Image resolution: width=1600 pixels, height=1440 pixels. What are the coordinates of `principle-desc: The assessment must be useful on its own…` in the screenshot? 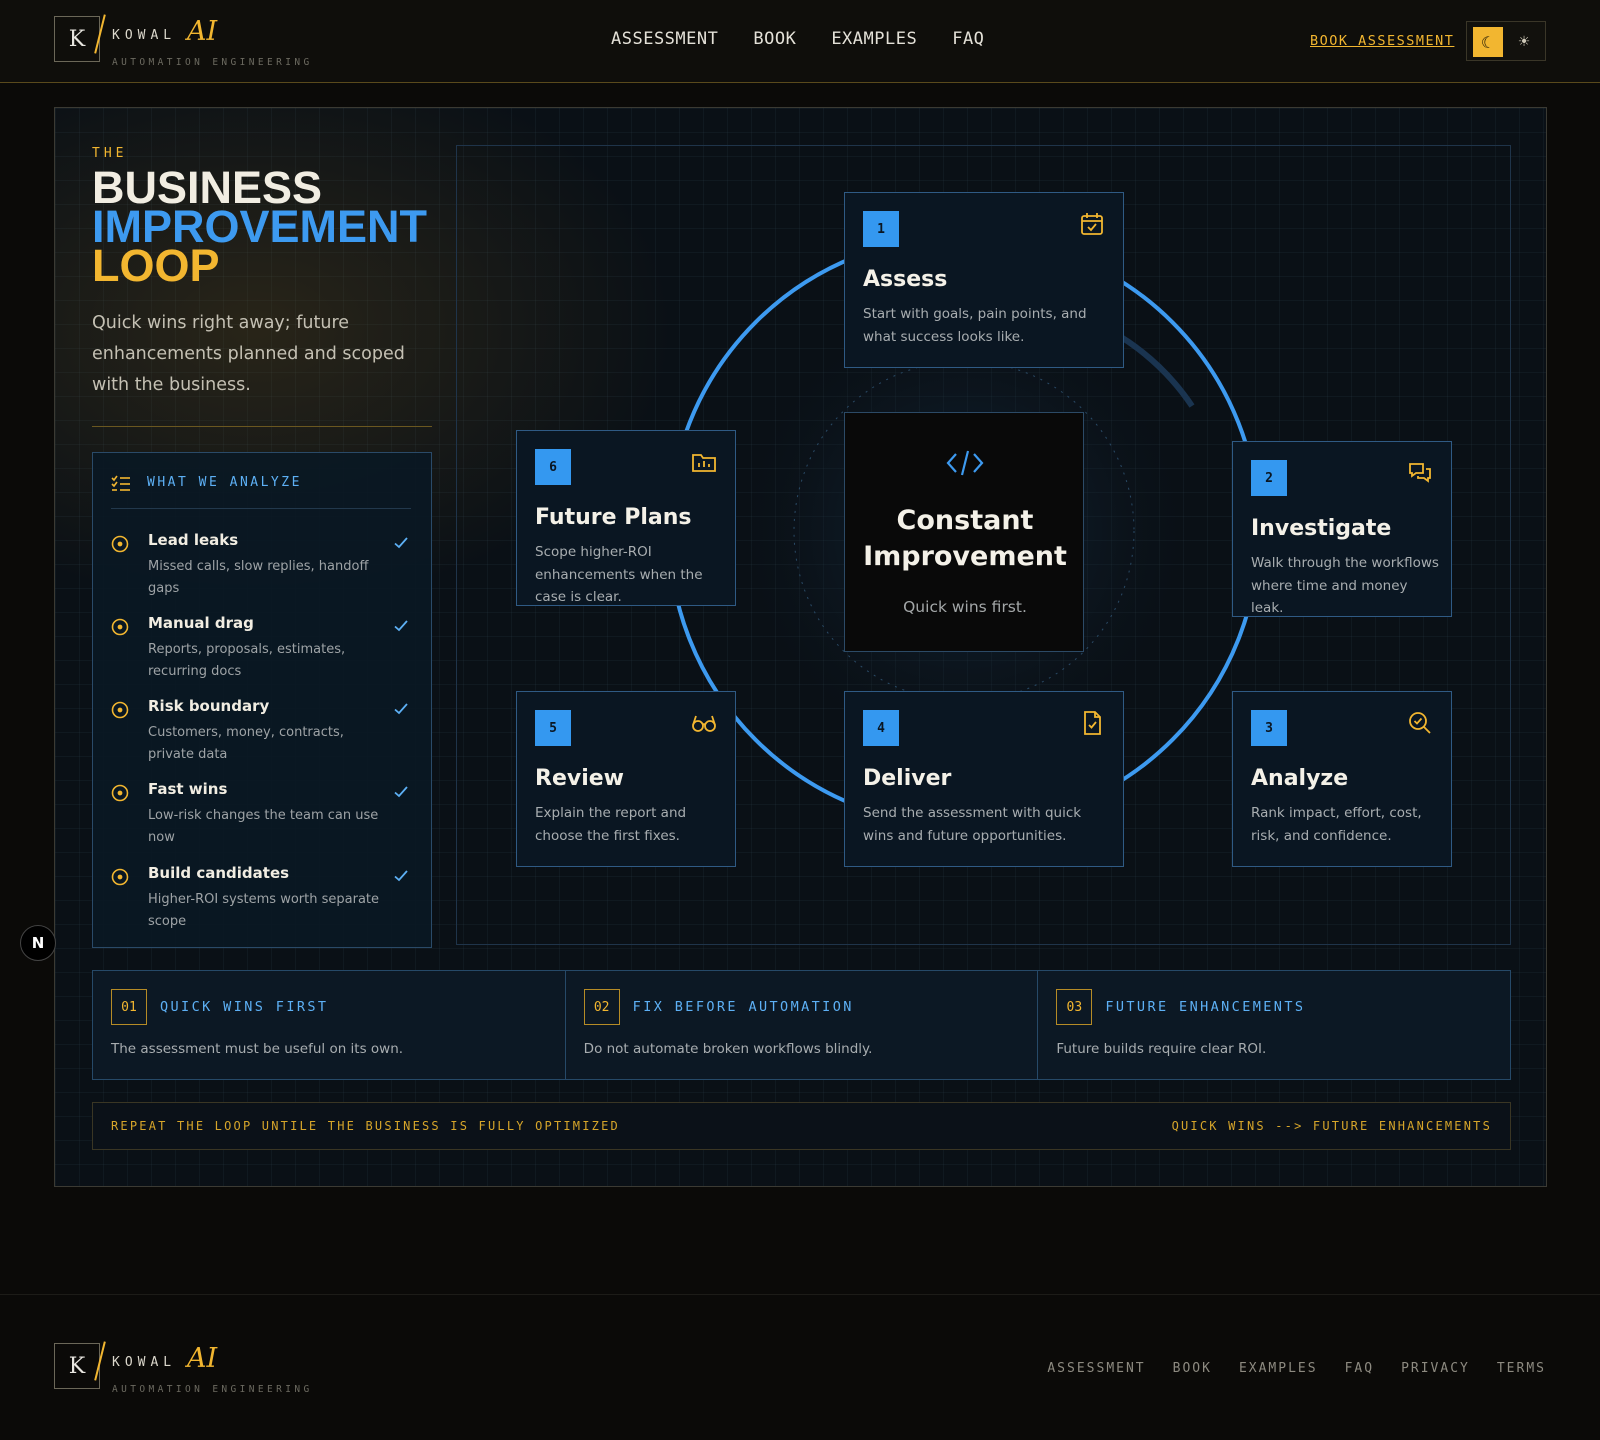 It's located at (257, 1049).